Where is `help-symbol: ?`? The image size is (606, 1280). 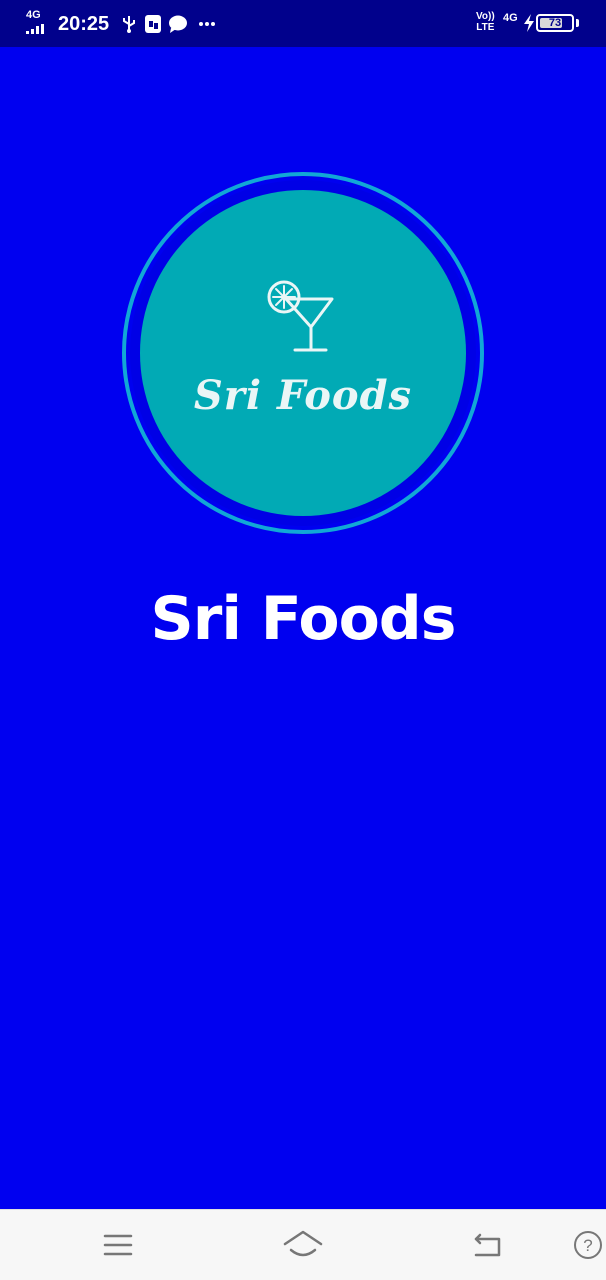
help-symbol: ? is located at coordinates (587, 1245).